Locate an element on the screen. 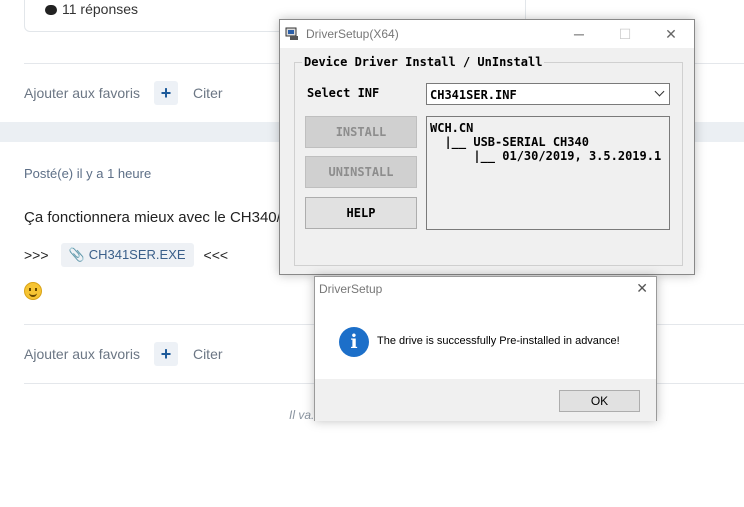 This screenshot has height=507, width=744. close-button: ✕ is located at coordinates (671, 34).